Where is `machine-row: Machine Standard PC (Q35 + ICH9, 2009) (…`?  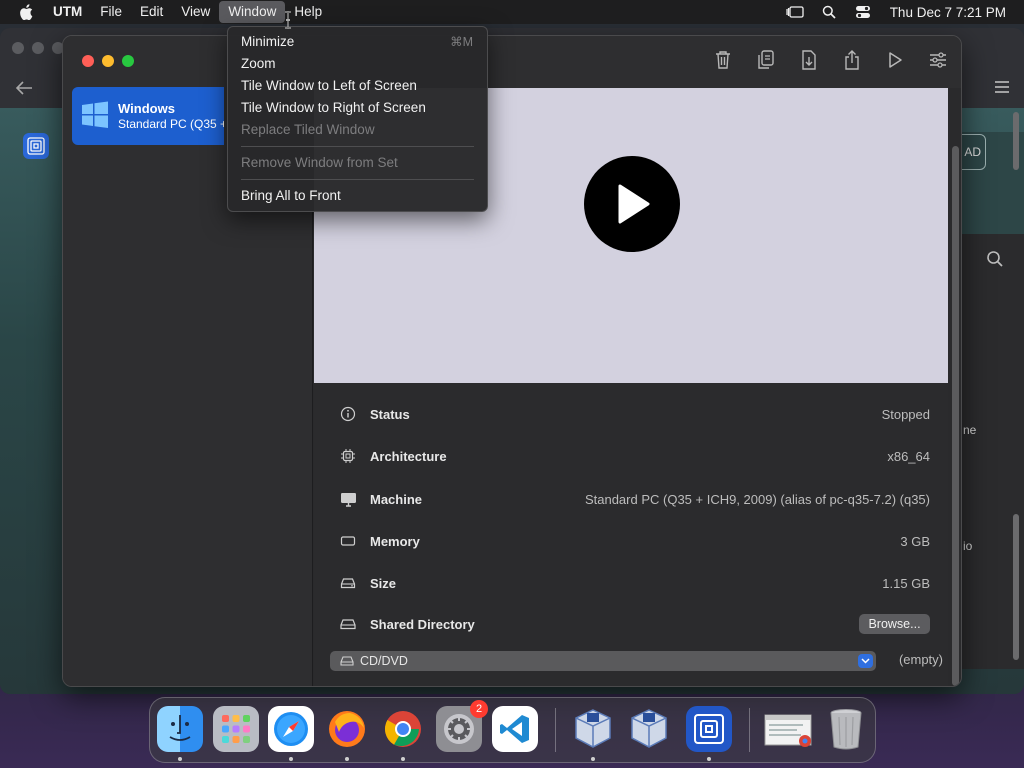 machine-row: Machine Standard PC (Q35 + ICH9, 2009) (… is located at coordinates (631, 499).